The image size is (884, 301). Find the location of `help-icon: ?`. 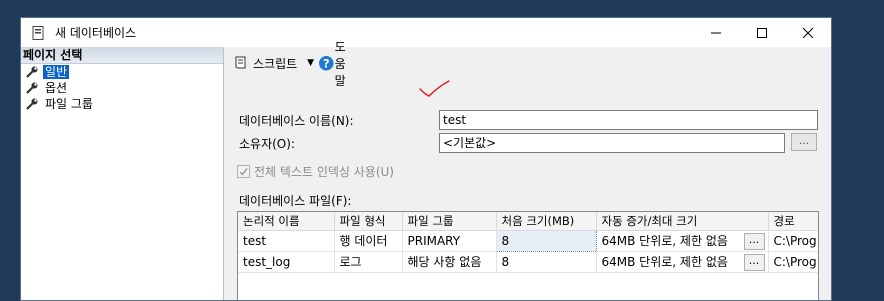

help-icon: ? is located at coordinates (326, 63).